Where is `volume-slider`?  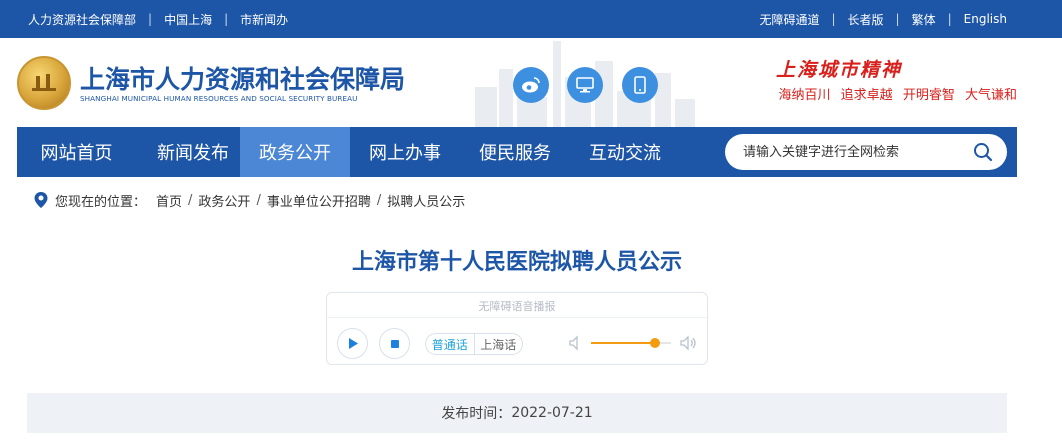 volume-slider is located at coordinates (631, 343).